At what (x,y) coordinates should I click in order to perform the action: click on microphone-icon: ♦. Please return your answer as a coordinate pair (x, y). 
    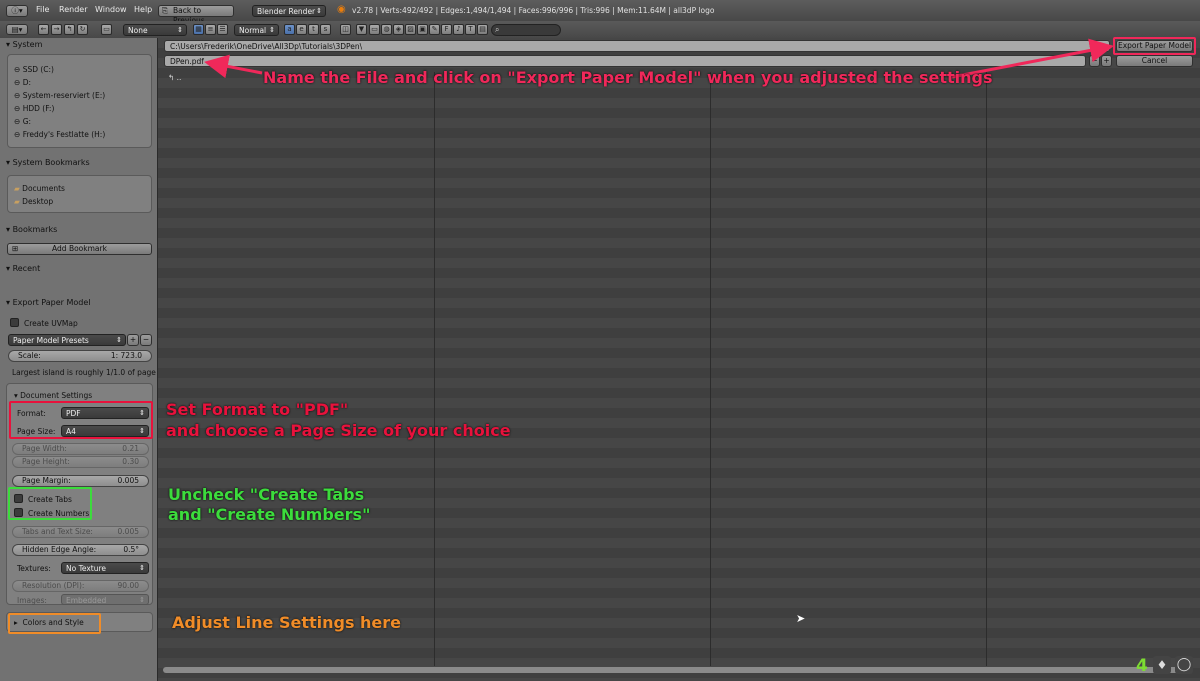
    Looking at the image, I should click on (1162, 665).